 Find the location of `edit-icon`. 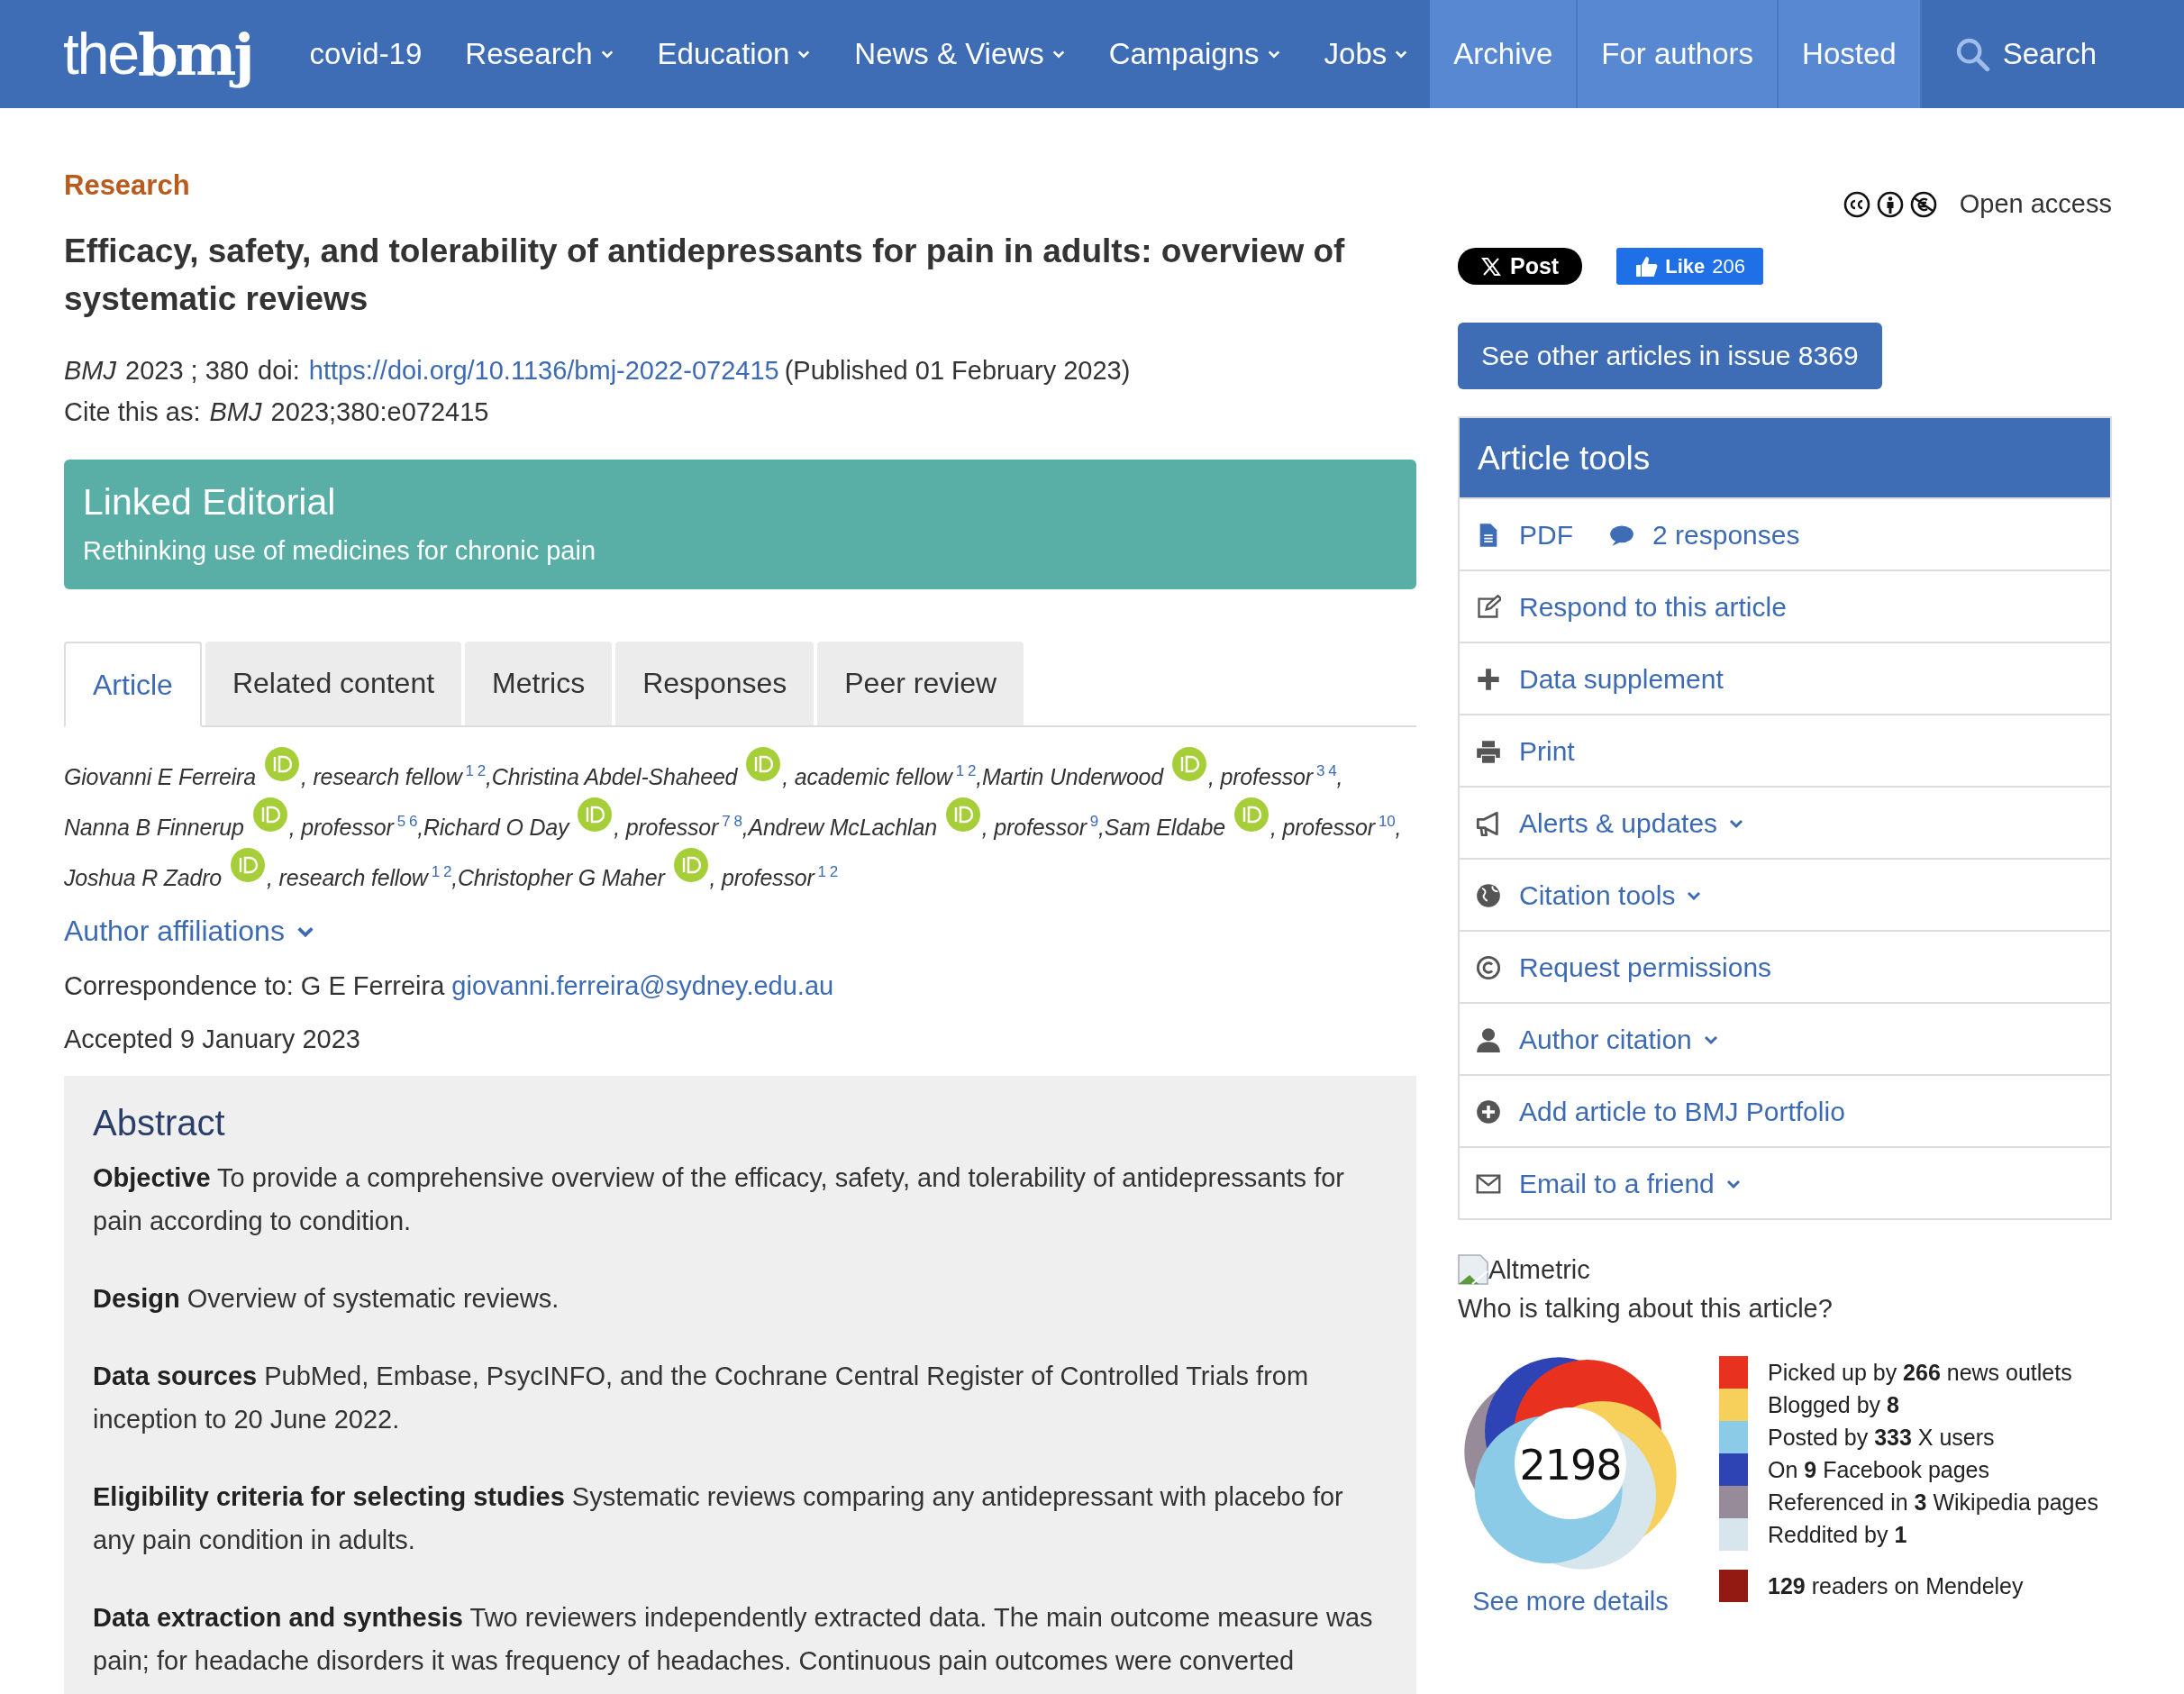

edit-icon is located at coordinates (1489, 608).